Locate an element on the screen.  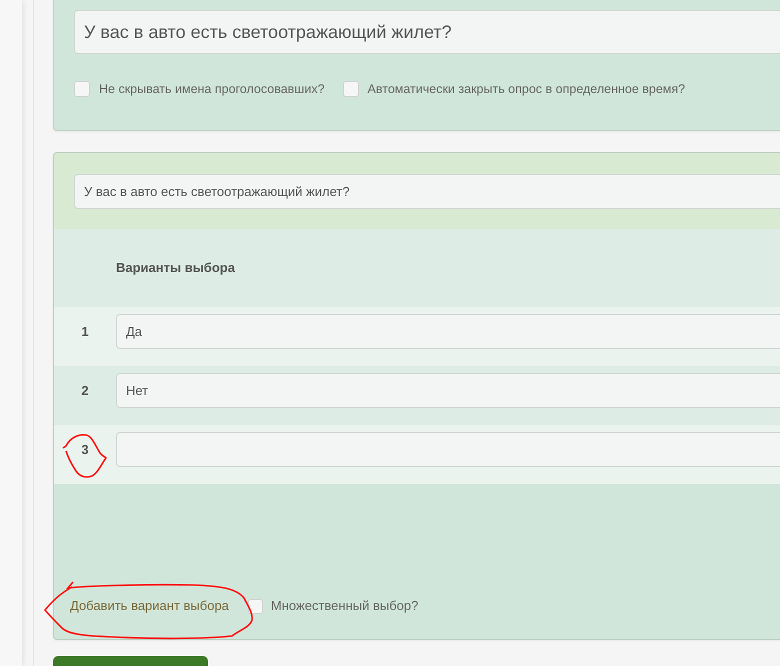
add-choice-button: Добавить вариант выбора is located at coordinates (149, 606).